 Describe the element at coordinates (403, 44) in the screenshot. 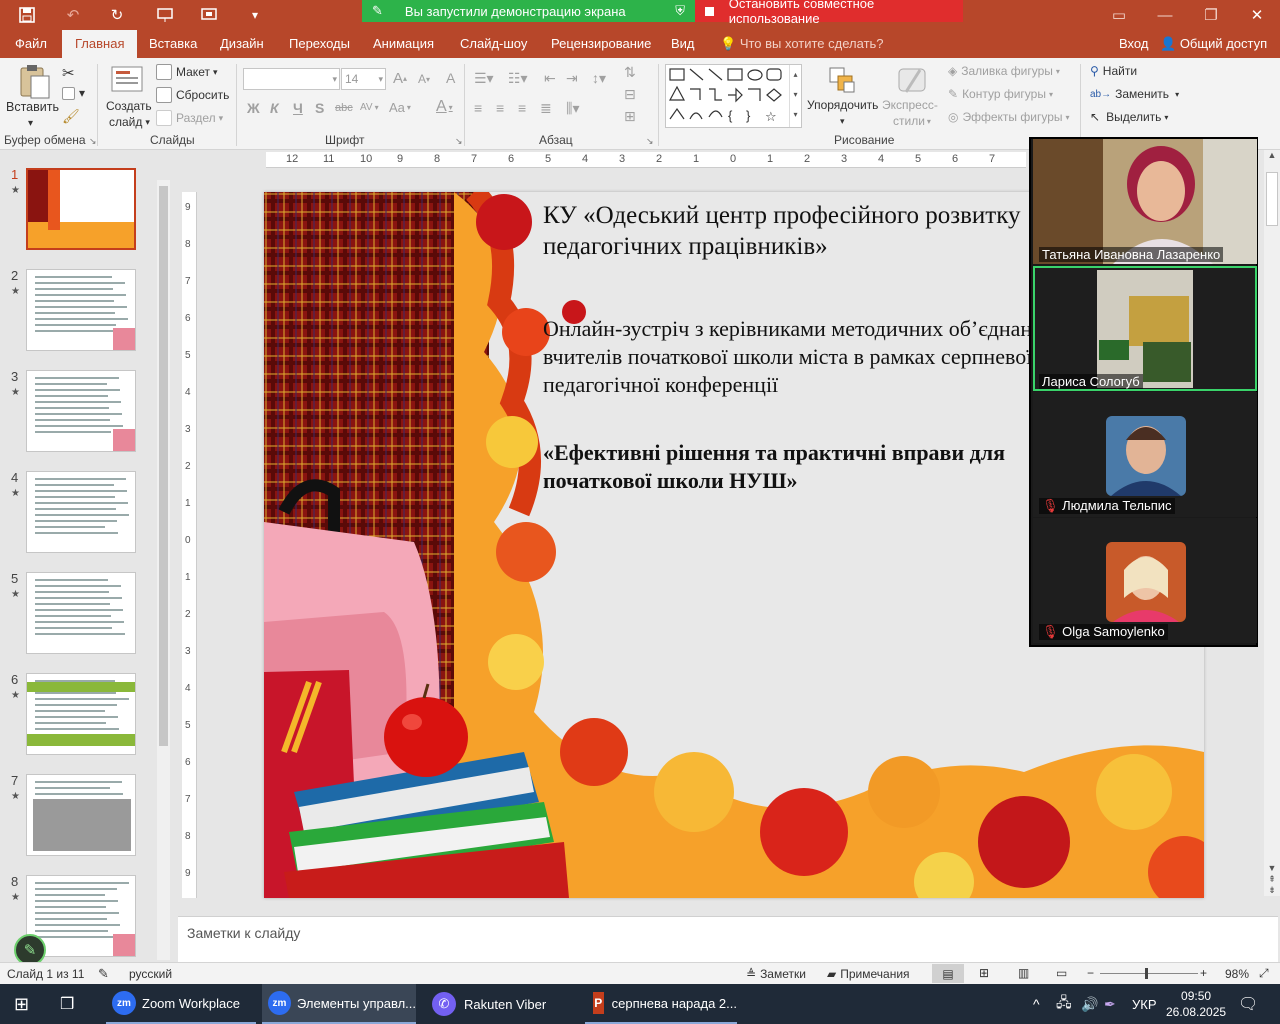

I see `tab-animations: Анимация` at that location.